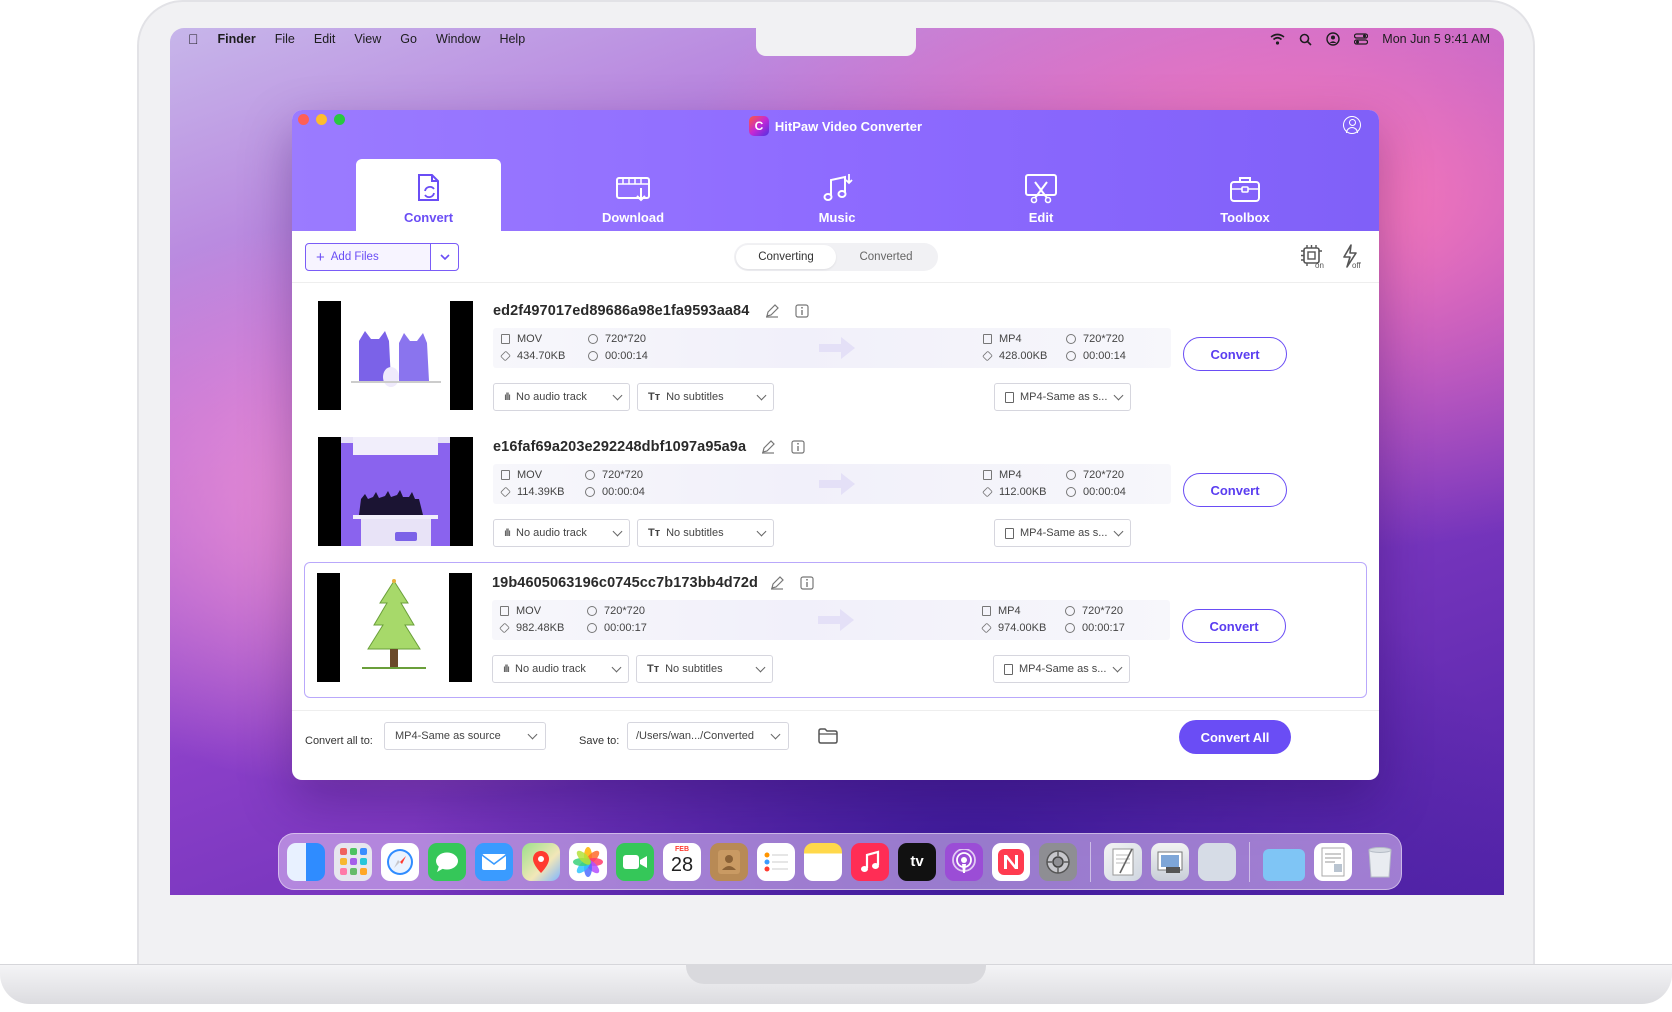 This screenshot has height=1012, width=1672. Describe the element at coordinates (408, 39) in the screenshot. I see `menu-go: Go` at that location.